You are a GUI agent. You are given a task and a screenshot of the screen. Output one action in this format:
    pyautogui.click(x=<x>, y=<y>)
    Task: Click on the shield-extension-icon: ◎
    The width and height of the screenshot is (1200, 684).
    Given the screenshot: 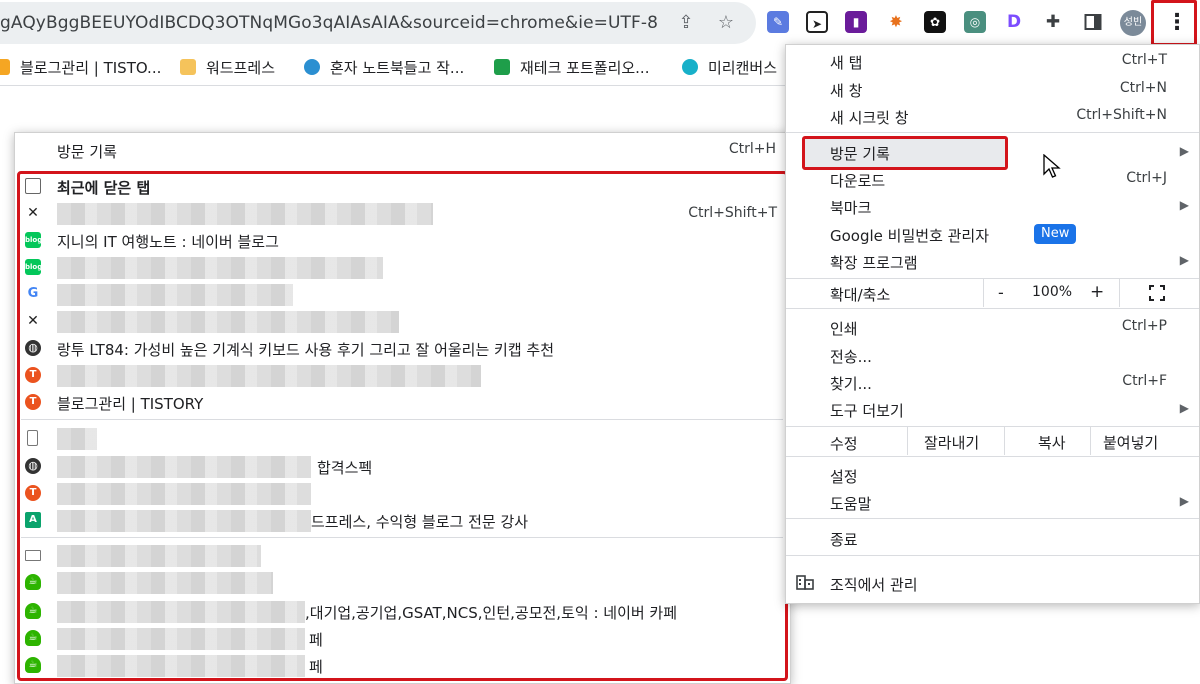 What is the action you would take?
    pyautogui.click(x=975, y=22)
    